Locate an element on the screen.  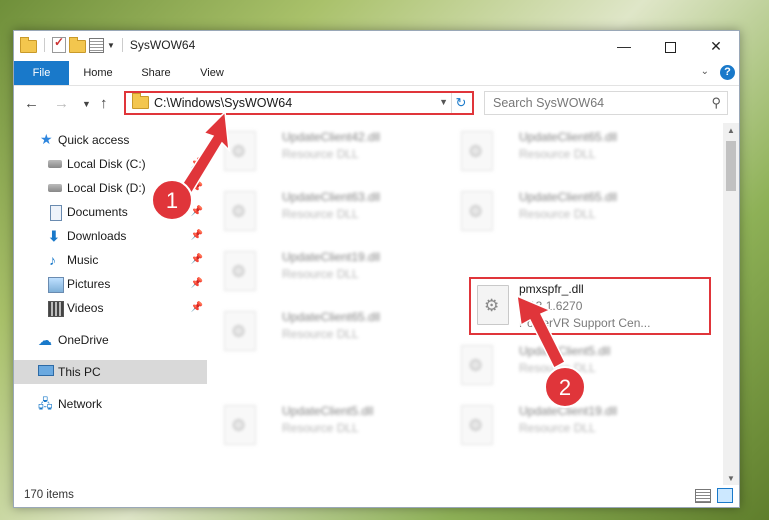
maximize-button is located at coordinates (670, 46).